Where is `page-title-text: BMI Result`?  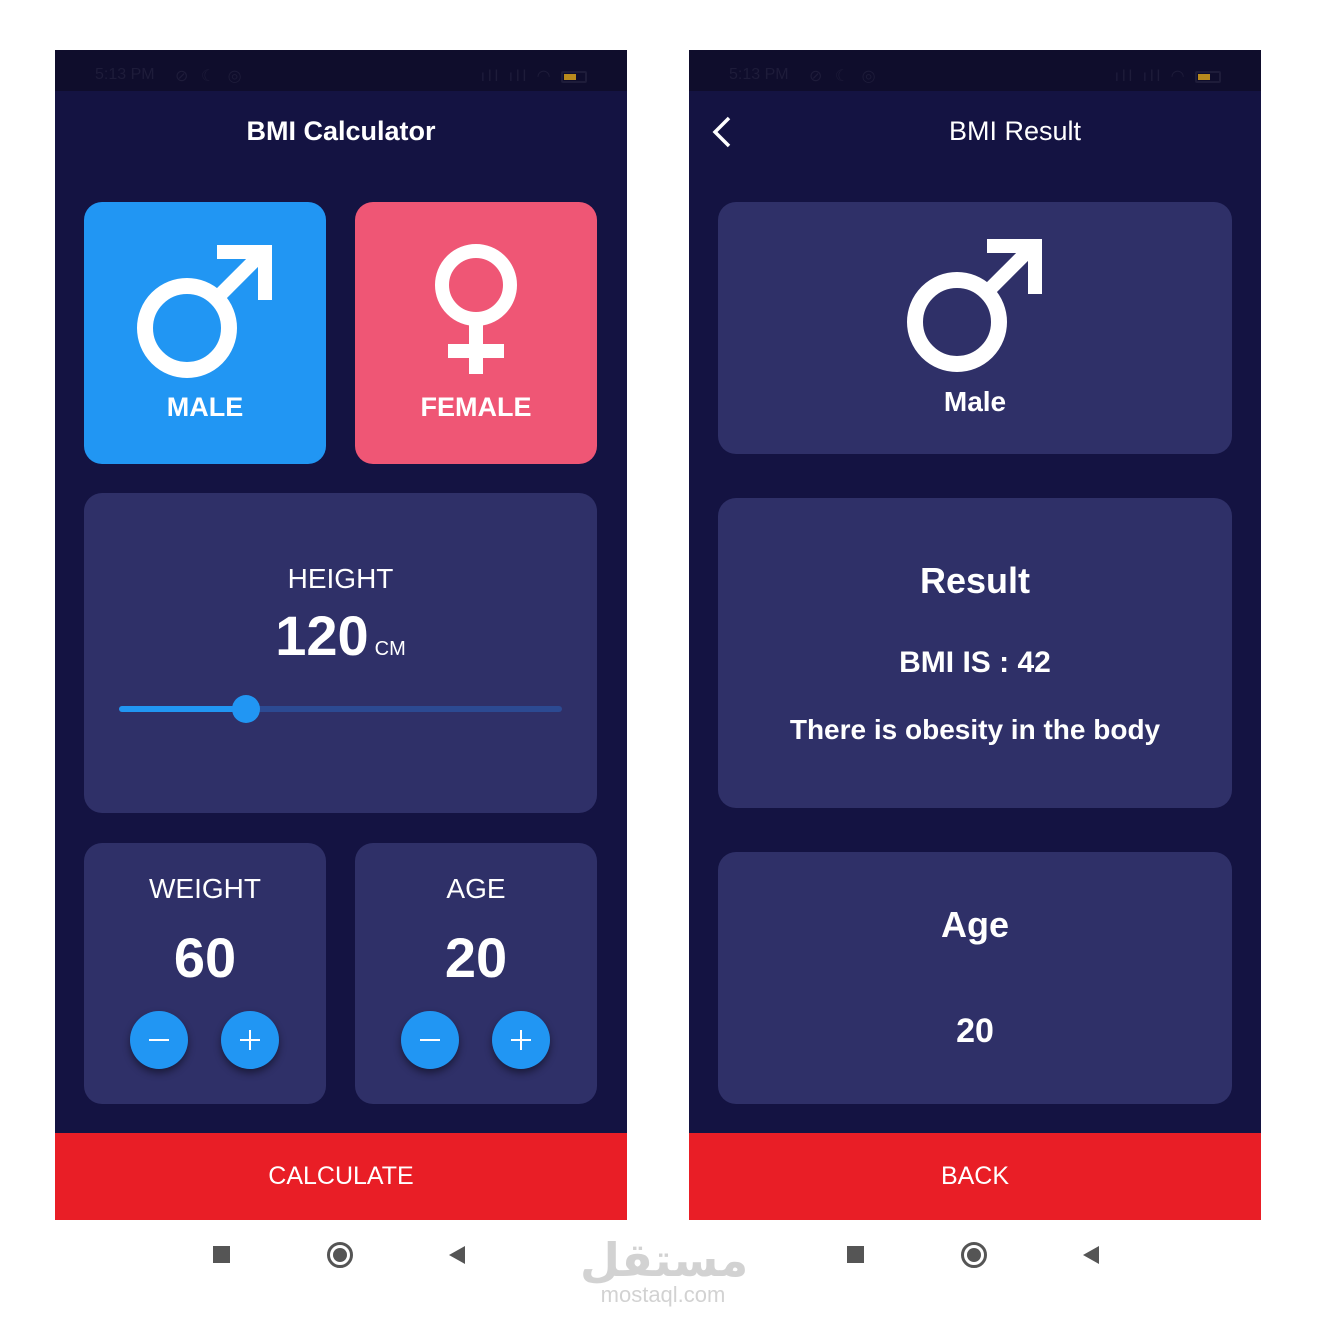
page-title-text: BMI Result is located at coordinates (1015, 131).